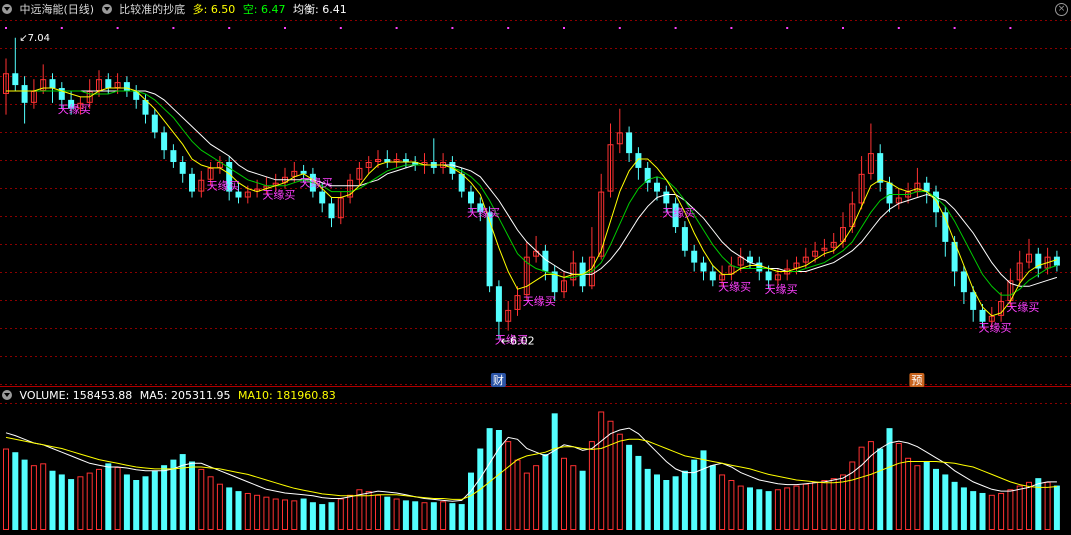  Describe the element at coordinates (34, 38) in the screenshot. I see `high-price-marker: ↙7.04` at that location.